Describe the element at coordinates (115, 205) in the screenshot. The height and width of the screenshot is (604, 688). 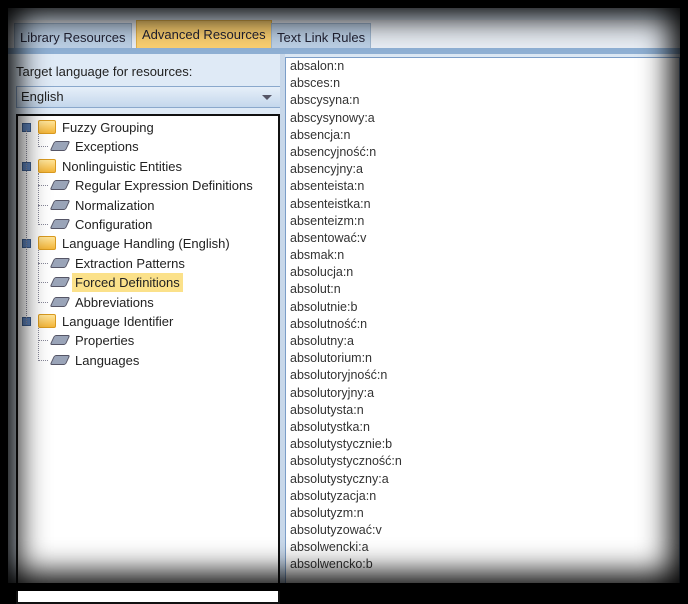
I see `tree-node-label: Normalization` at that location.